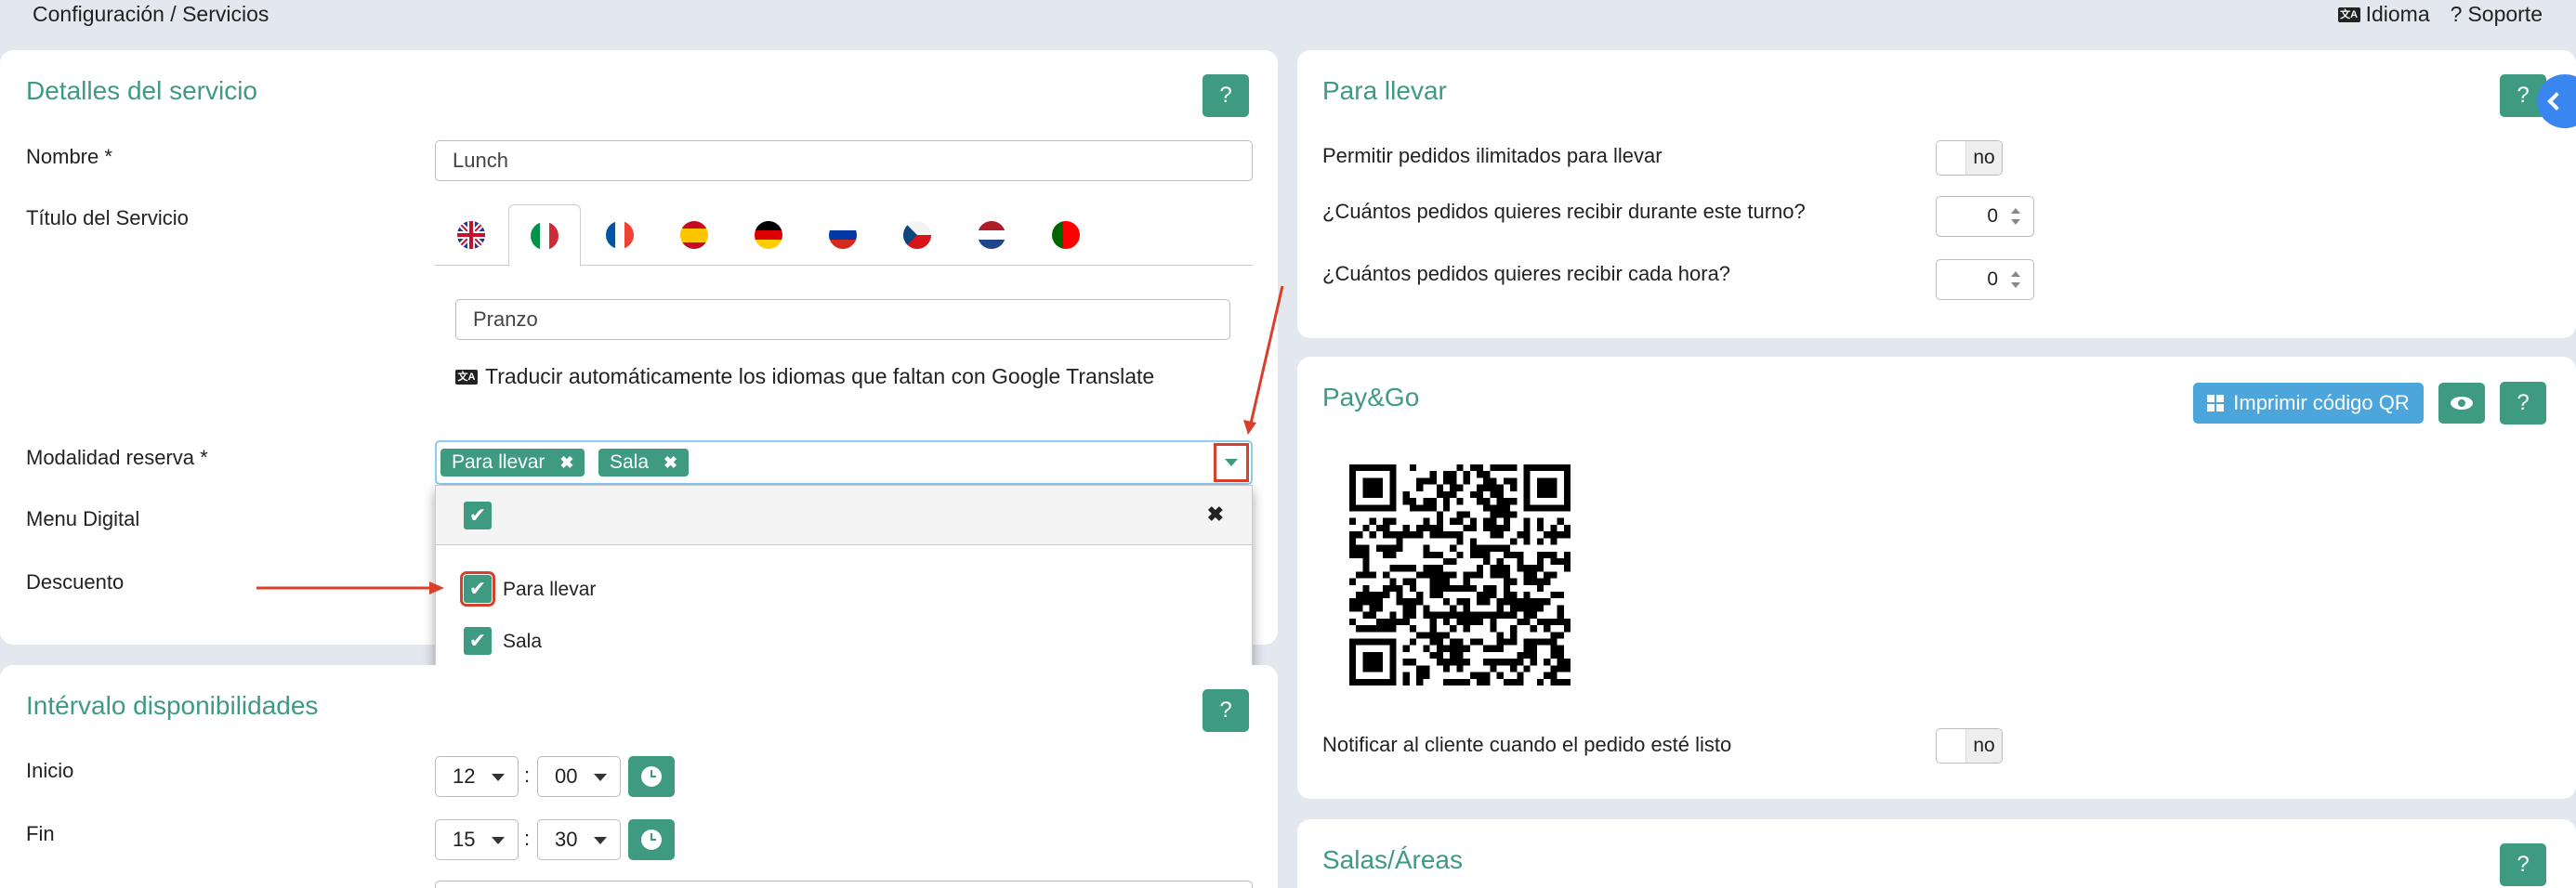 The width and height of the screenshot is (2576, 888). Describe the element at coordinates (2348, 15) in the screenshot. I see `language-icon: 文A` at that location.